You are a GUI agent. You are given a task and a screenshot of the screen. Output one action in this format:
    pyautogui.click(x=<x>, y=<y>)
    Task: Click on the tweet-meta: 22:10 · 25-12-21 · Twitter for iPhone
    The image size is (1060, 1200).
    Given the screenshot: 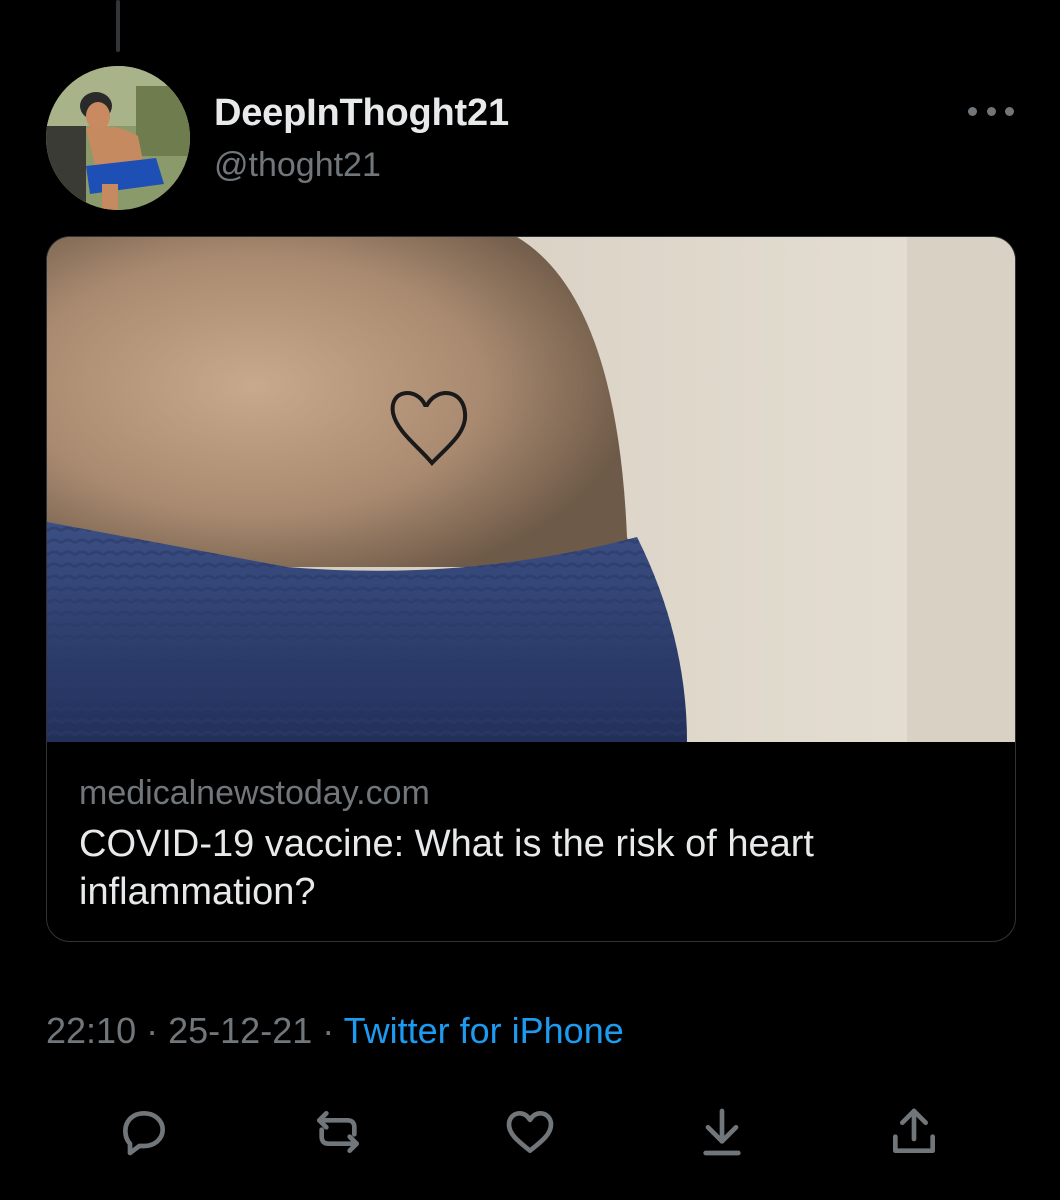 What is the action you would take?
    pyautogui.click(x=335, y=1031)
    